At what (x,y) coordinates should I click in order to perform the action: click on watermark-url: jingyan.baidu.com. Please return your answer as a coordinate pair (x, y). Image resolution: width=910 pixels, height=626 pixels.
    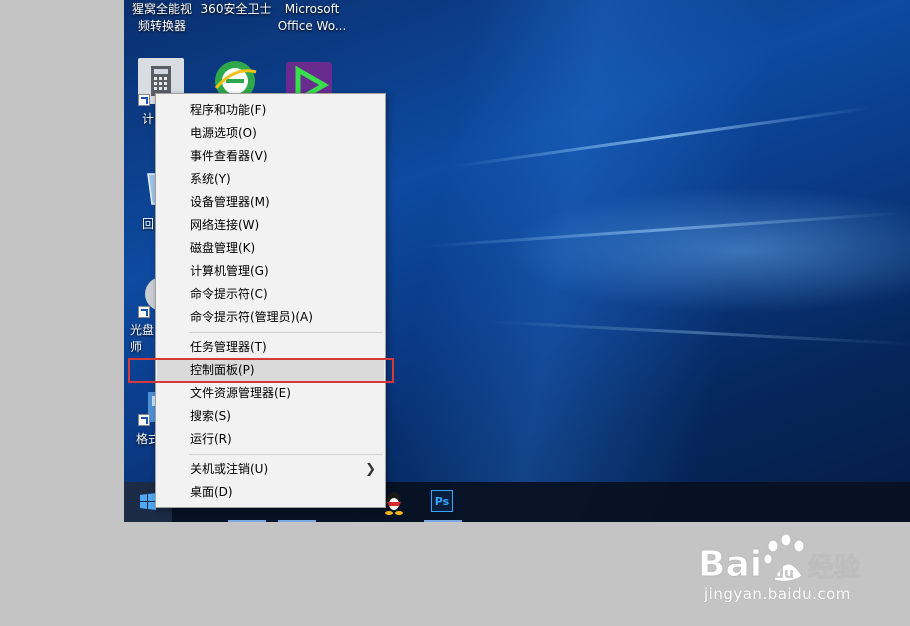
    Looking at the image, I should click on (777, 594).